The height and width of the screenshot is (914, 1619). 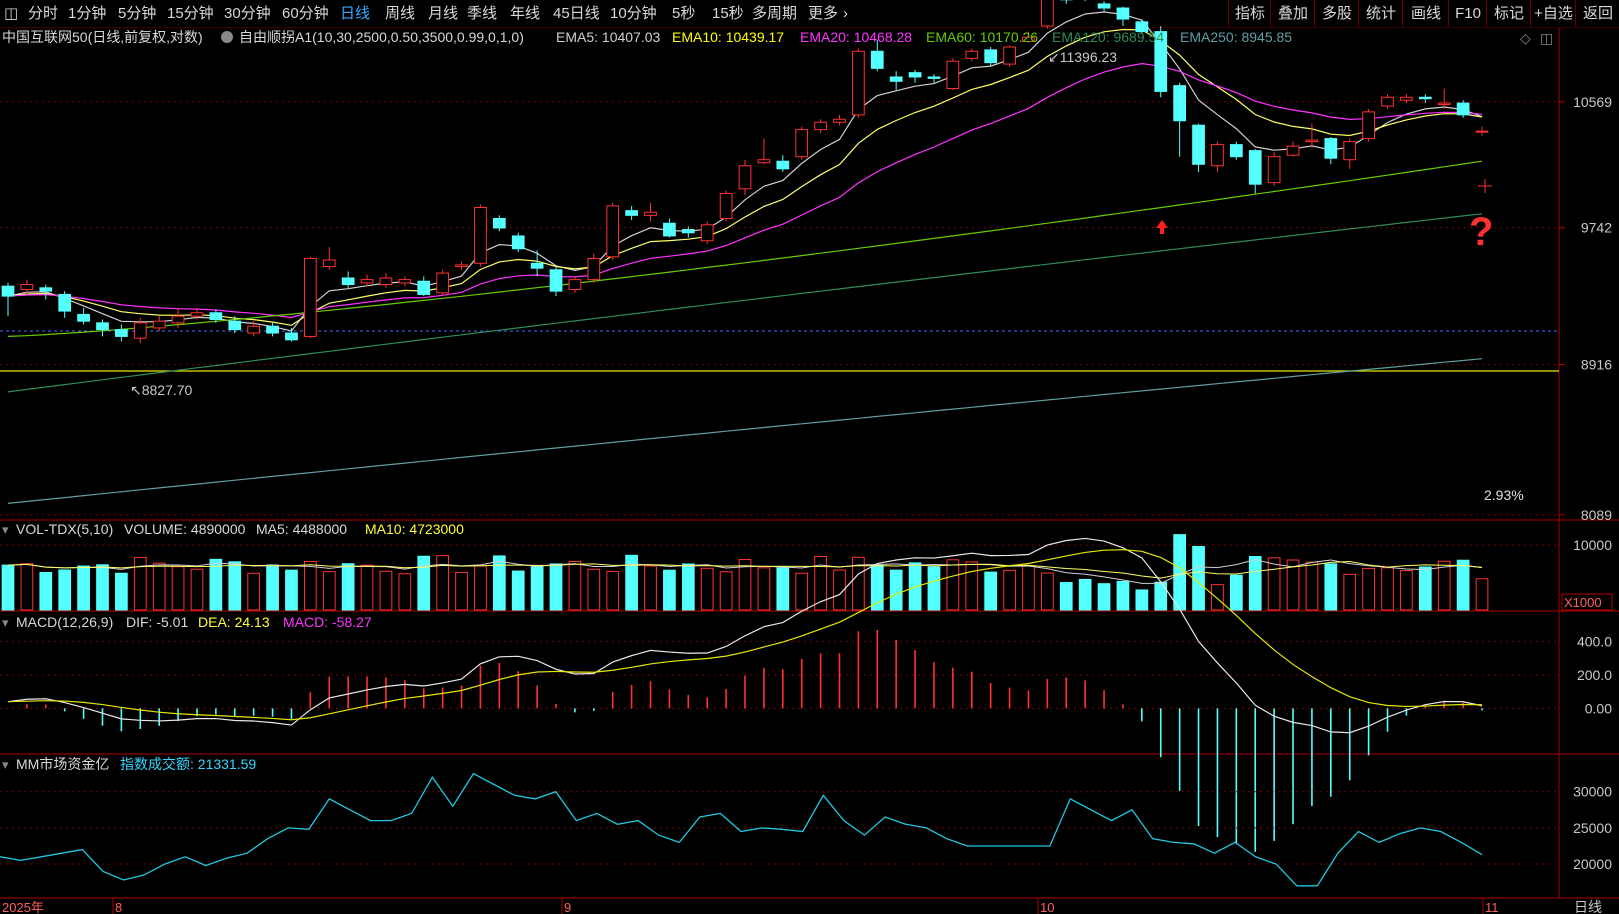 What do you see at coordinates (414, 529) in the screenshot?
I see `vol-ma10: MA10: 4723000` at bounding box center [414, 529].